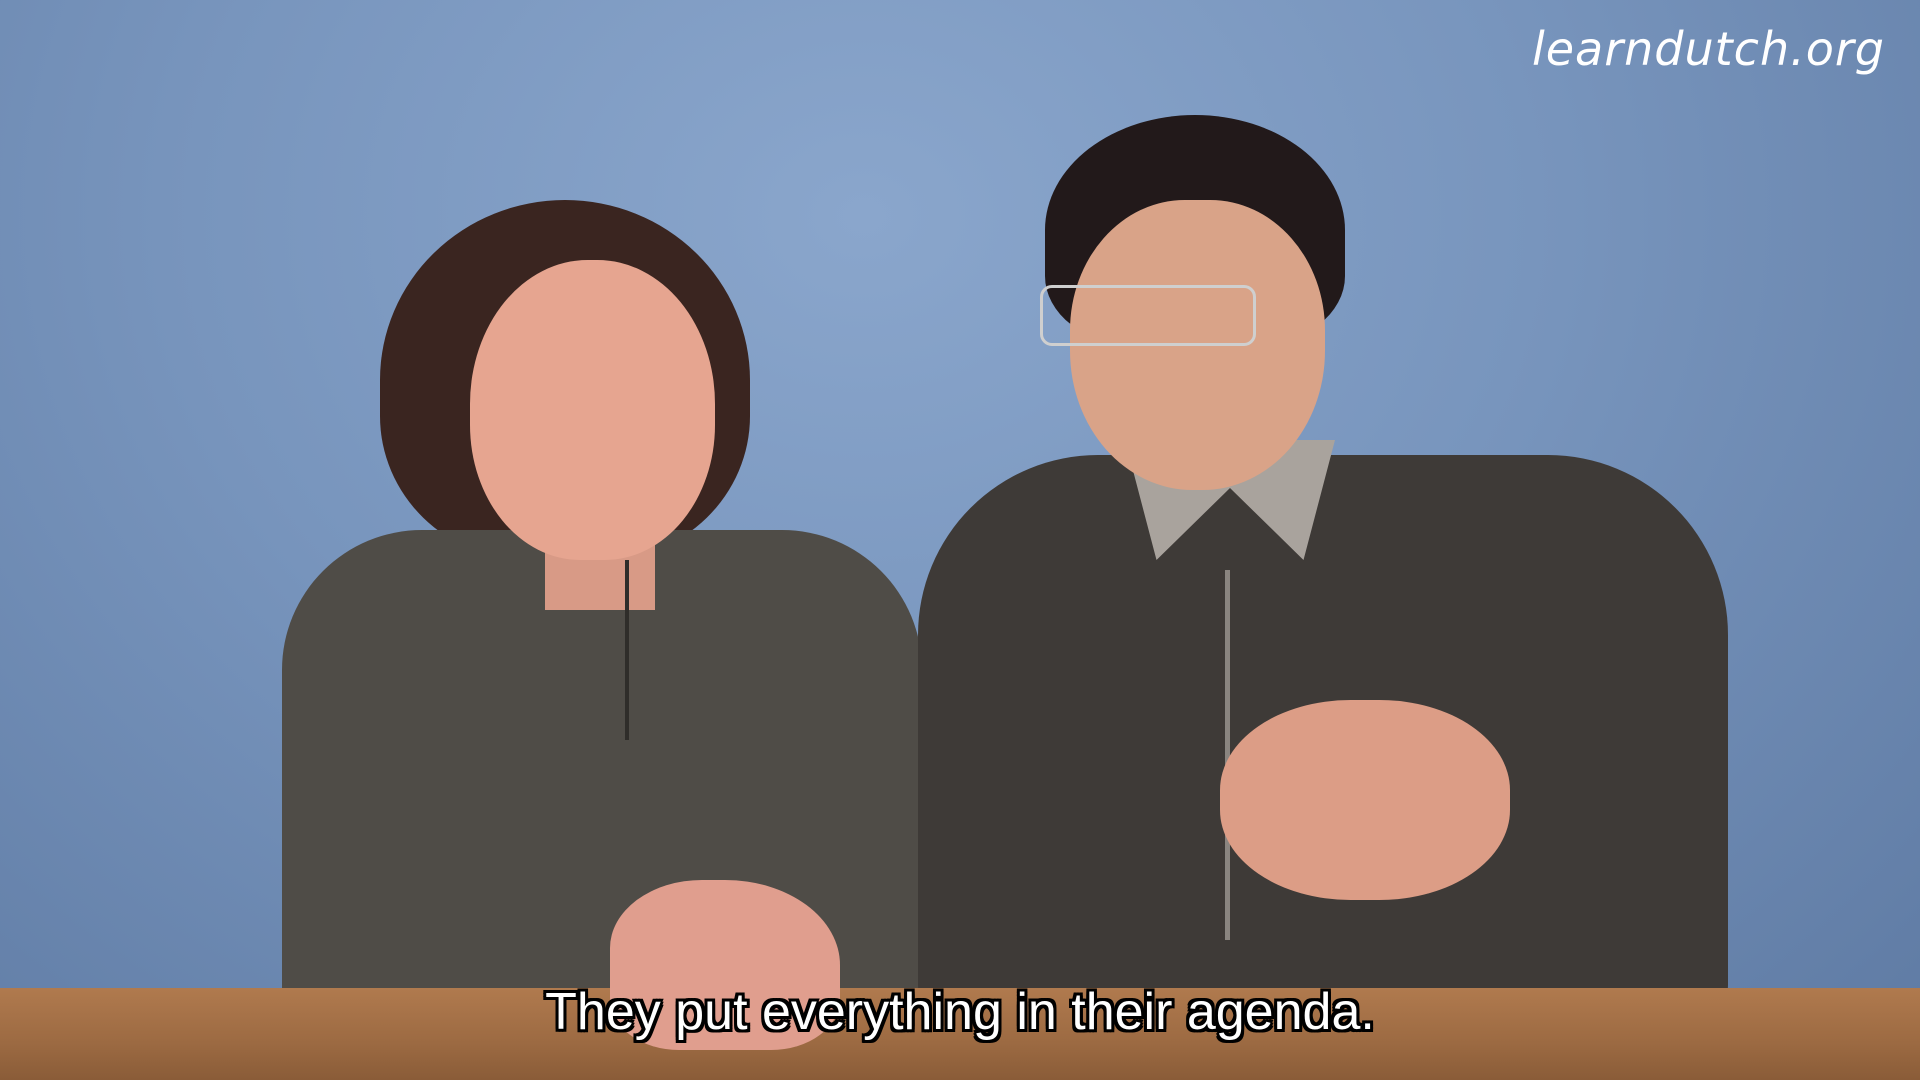  What do you see at coordinates (1148, 315) in the screenshot?
I see `man-glasses` at bounding box center [1148, 315].